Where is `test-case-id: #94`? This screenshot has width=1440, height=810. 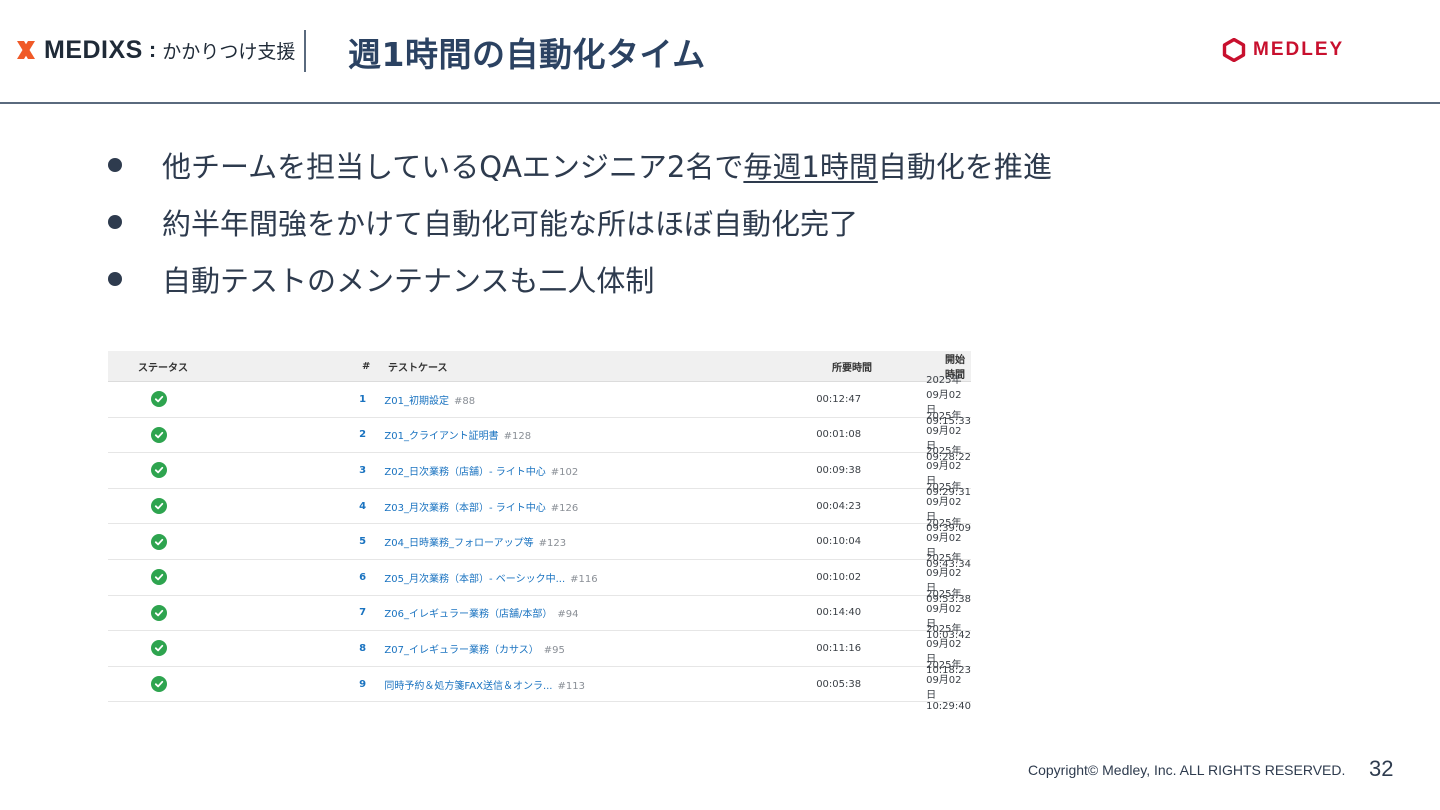 test-case-id: #94 is located at coordinates (568, 615).